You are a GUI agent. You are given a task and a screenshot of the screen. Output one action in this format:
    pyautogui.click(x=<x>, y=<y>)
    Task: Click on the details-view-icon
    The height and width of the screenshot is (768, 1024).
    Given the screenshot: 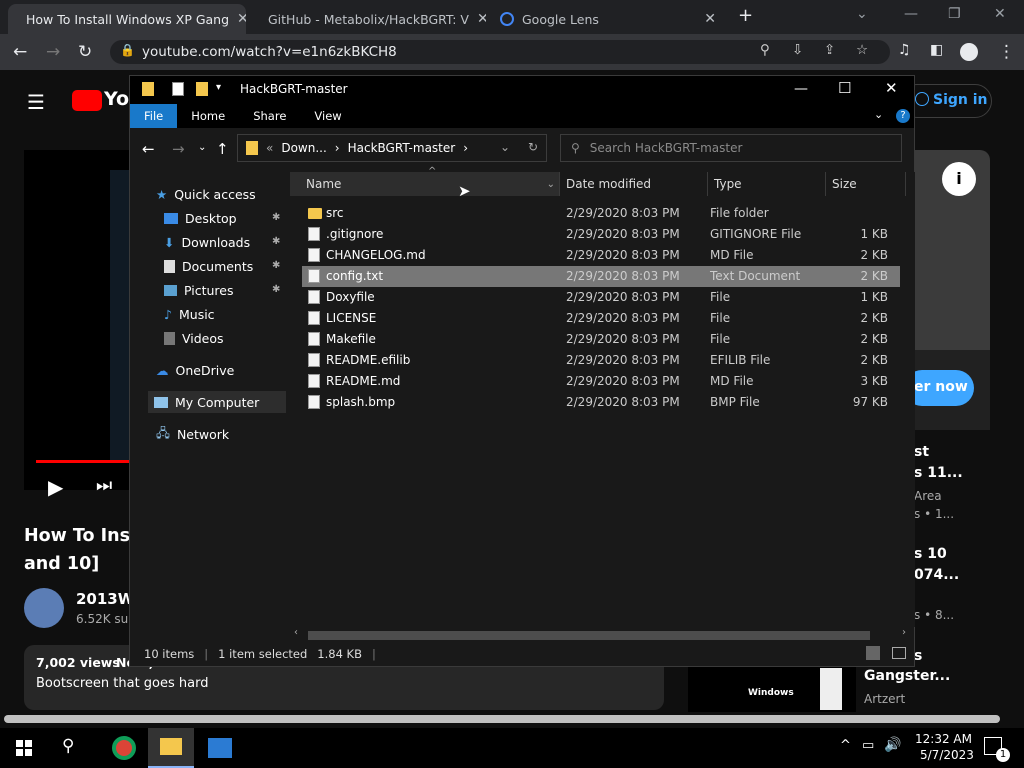 What is the action you would take?
    pyautogui.click(x=873, y=653)
    